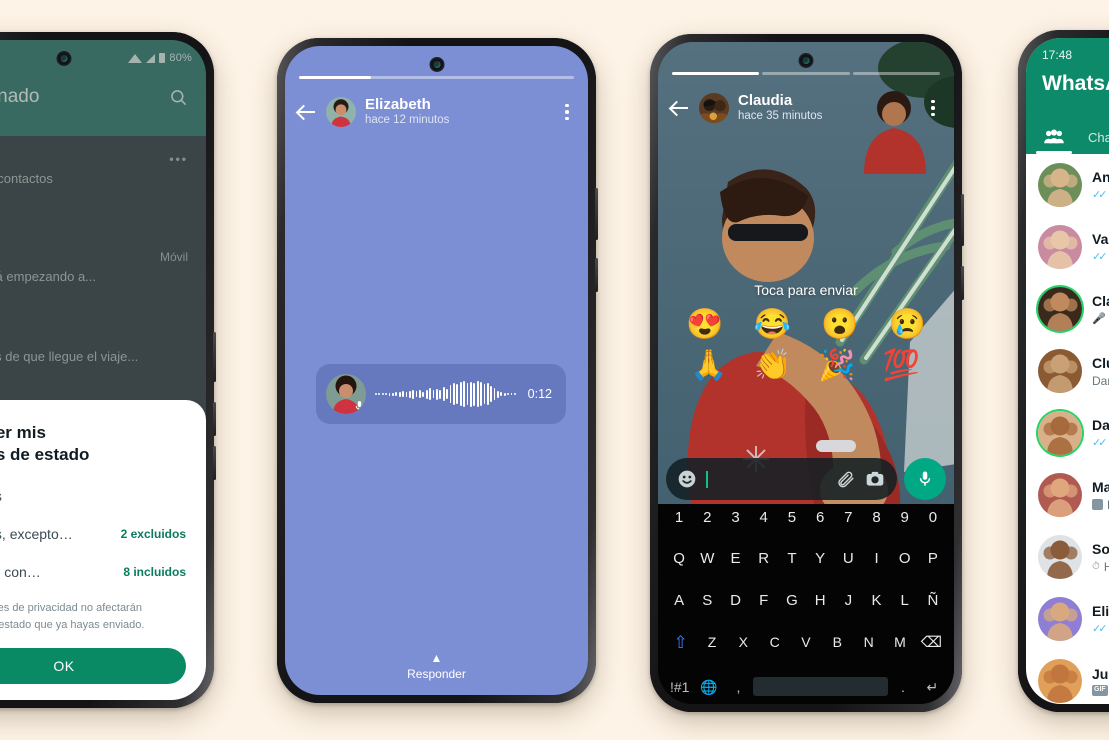 This screenshot has width=1109, height=740. What do you see at coordinates (792, 517) in the screenshot?
I see `key-5: 5` at bounding box center [792, 517].